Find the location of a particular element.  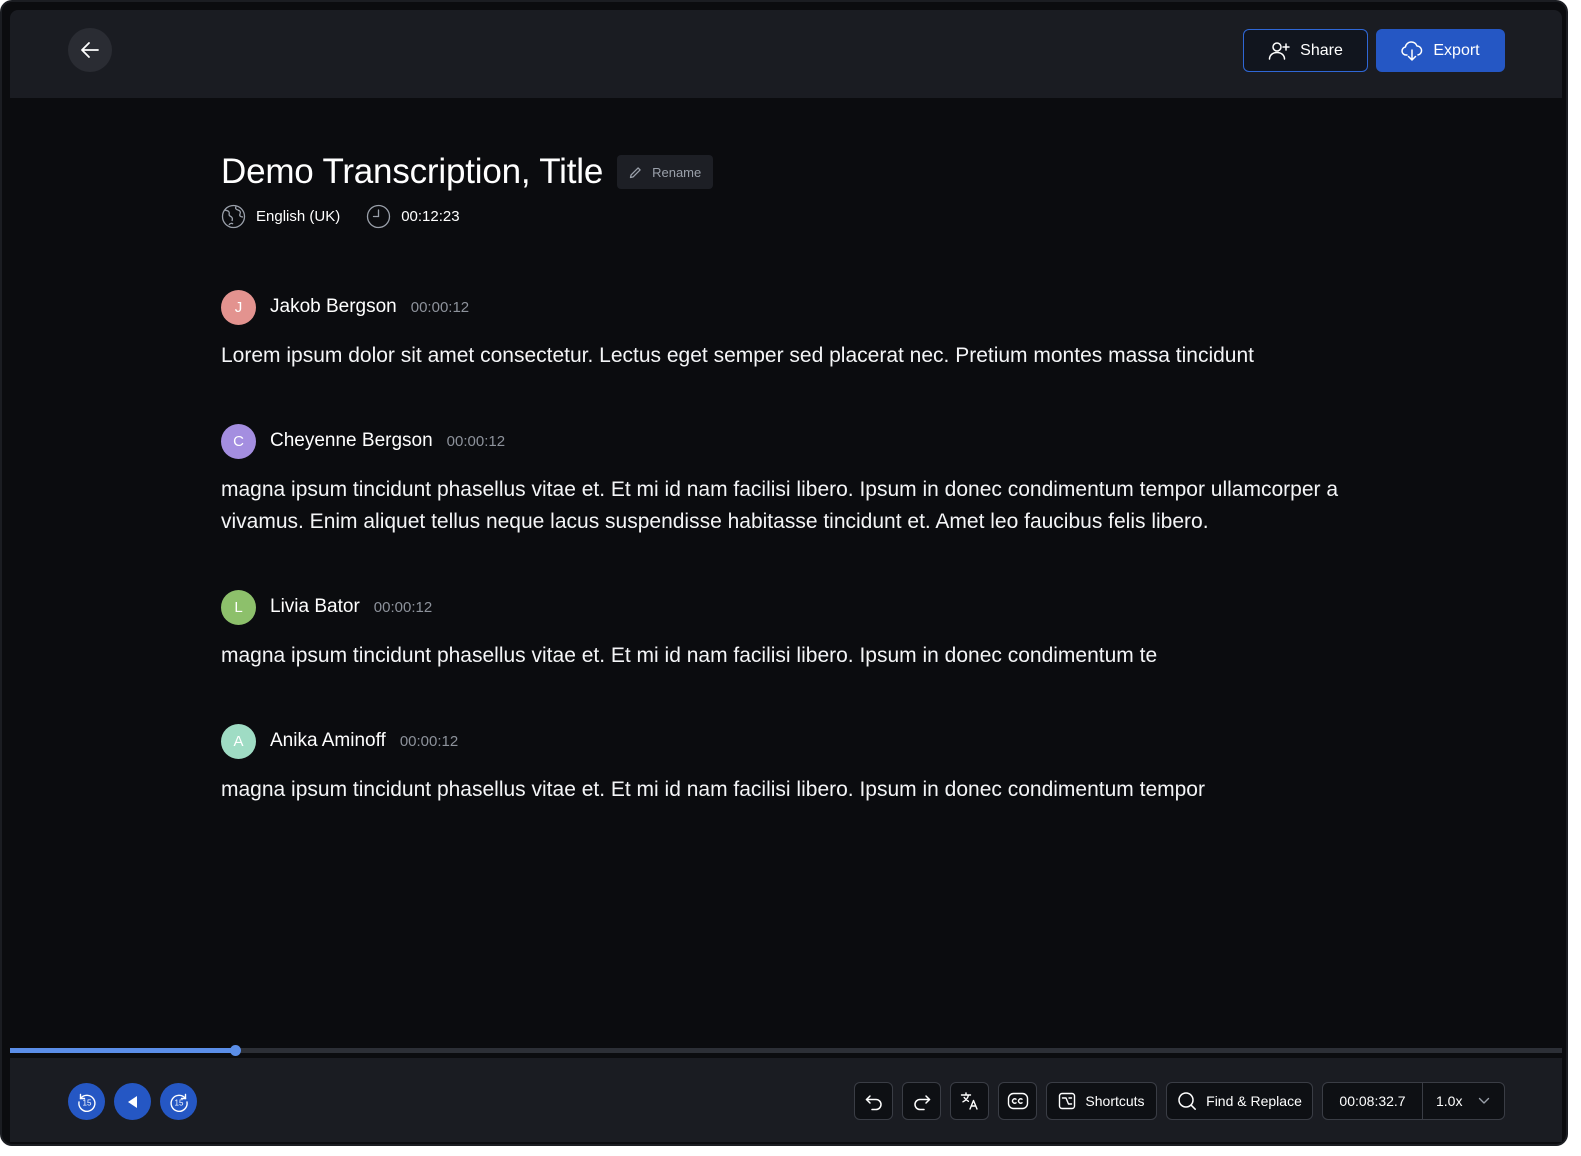

keyboard-shortcut-icon is located at coordinates (1067, 1101).